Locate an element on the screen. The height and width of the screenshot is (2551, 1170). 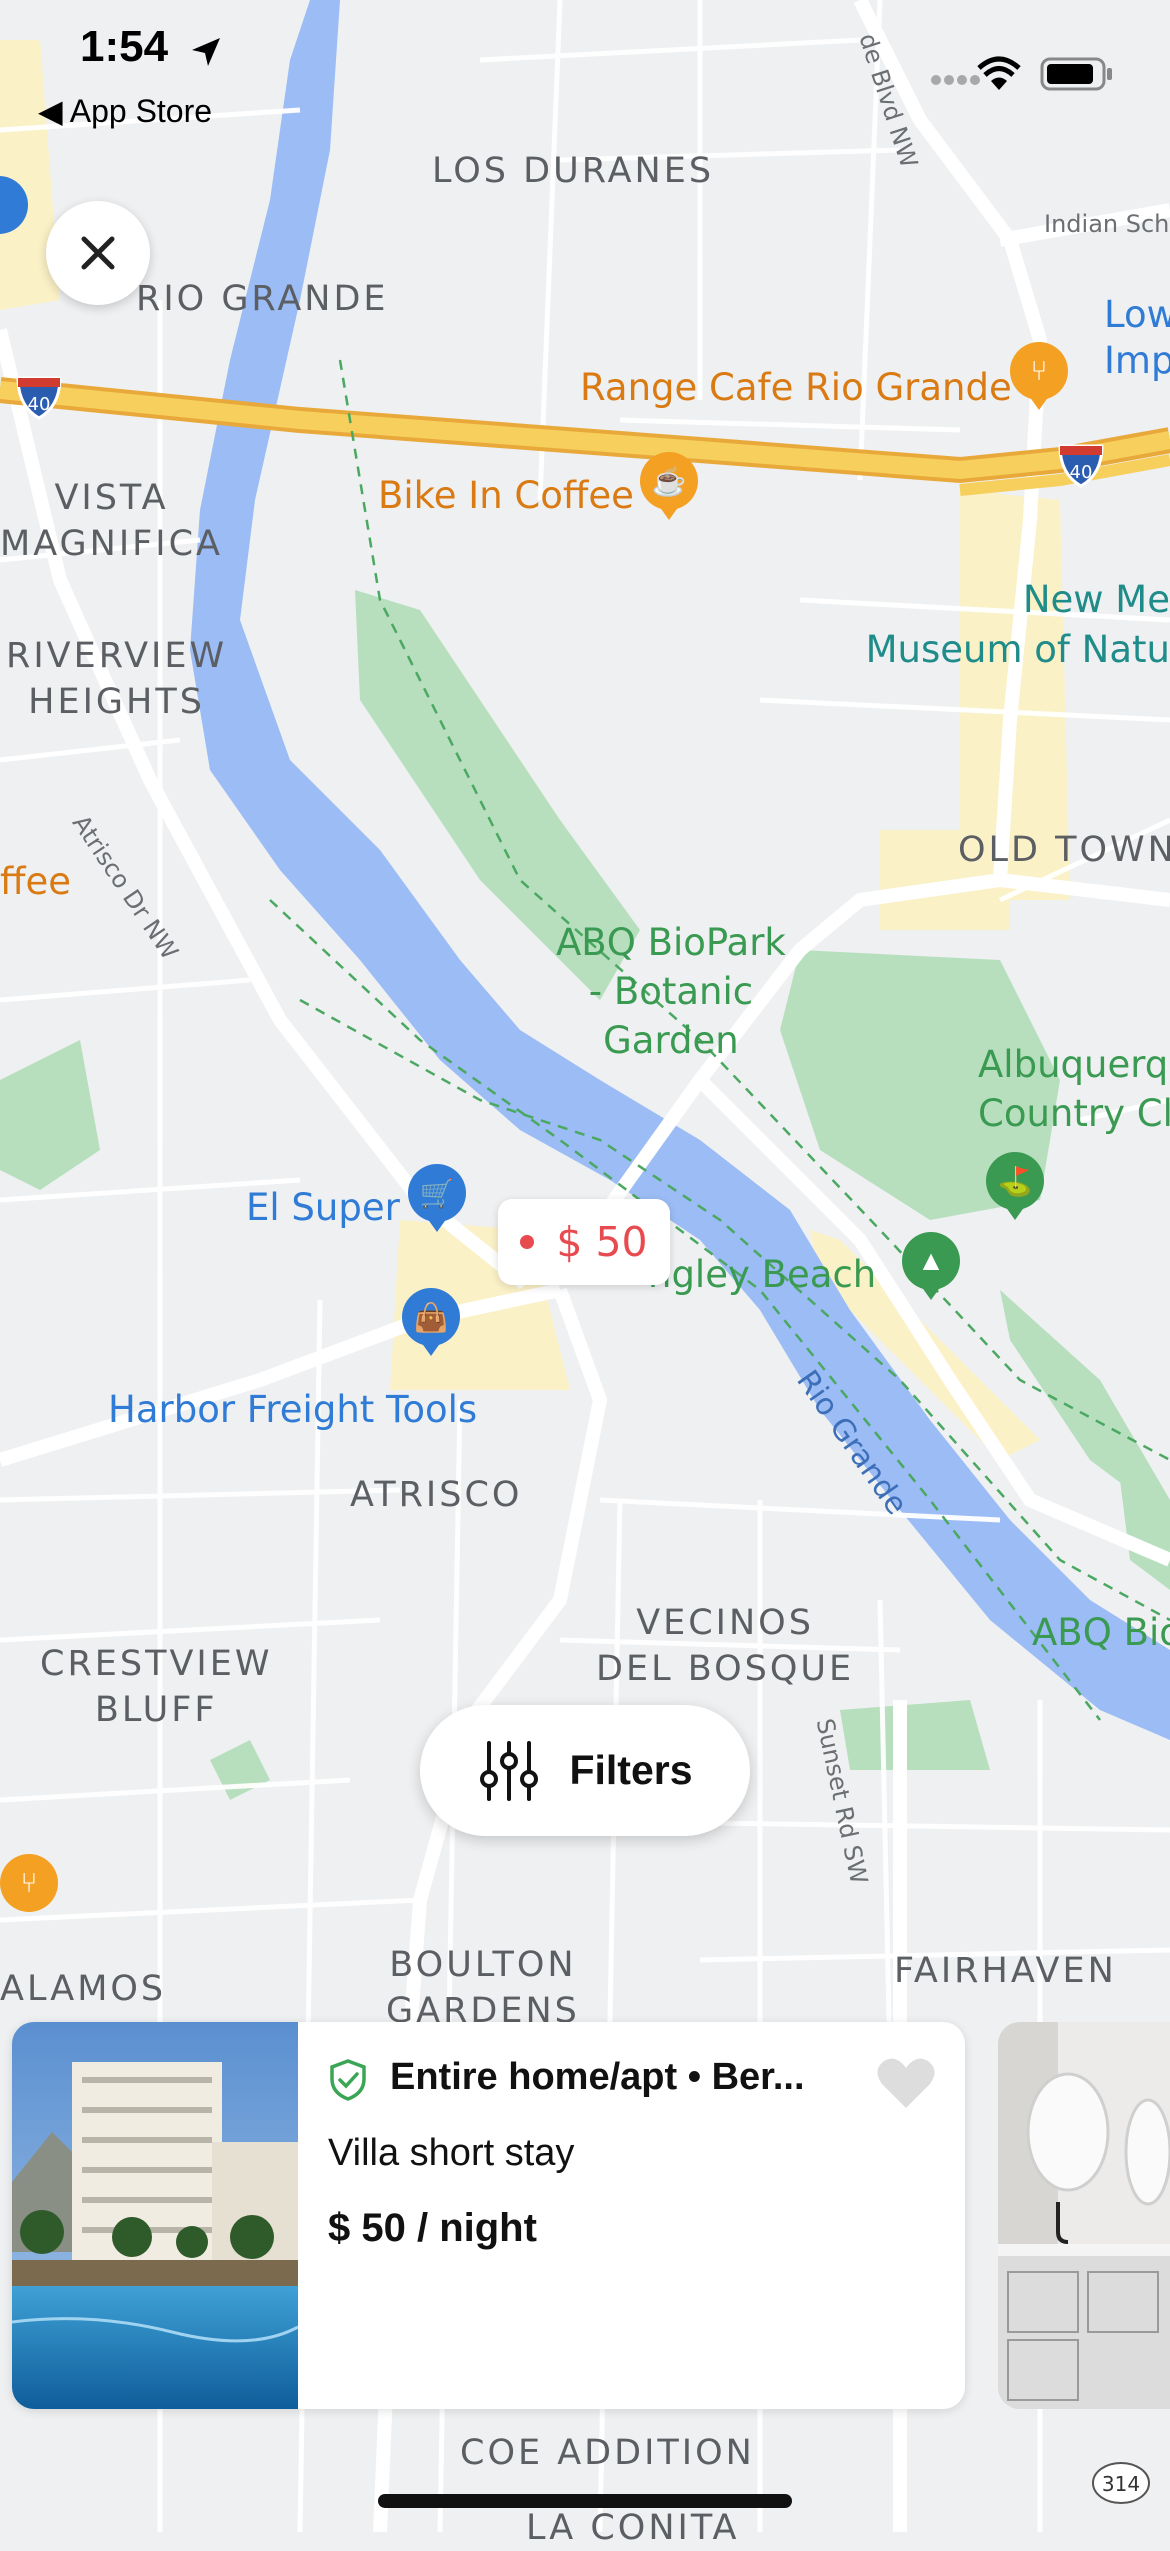
price-marker-label: $ 50 is located at coordinates (602, 1242).